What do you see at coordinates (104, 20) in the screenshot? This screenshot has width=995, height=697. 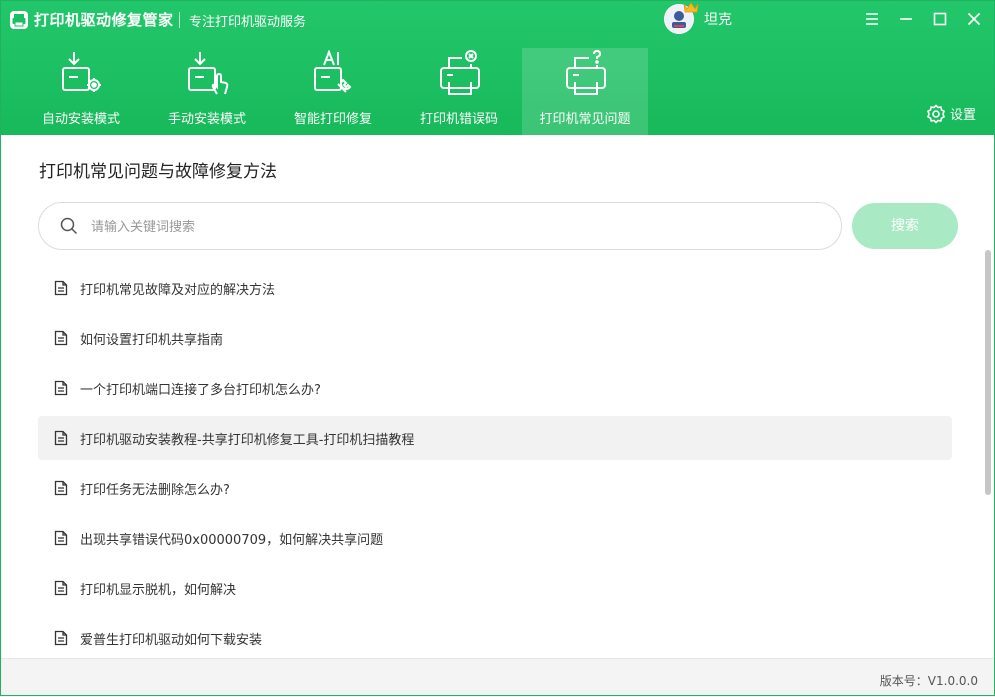 I see `app-title: 打印机驱动修复管家` at bounding box center [104, 20].